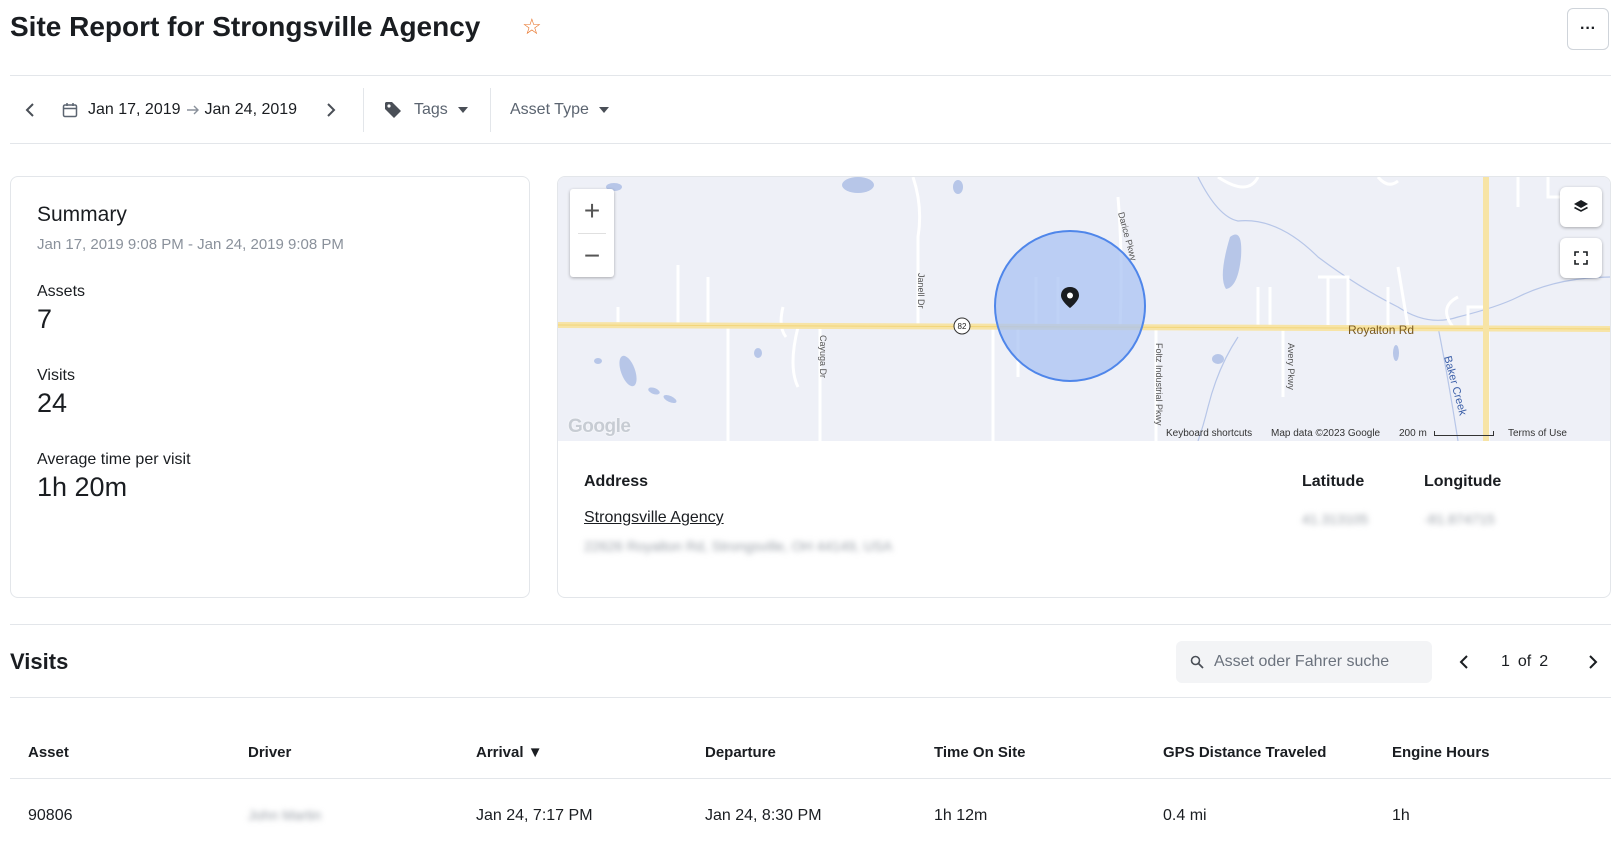 Image resolution: width=1621 pixels, height=850 pixels. I want to click on map-road-label: Foltz Industrial Pkwy, so click(1159, 384).